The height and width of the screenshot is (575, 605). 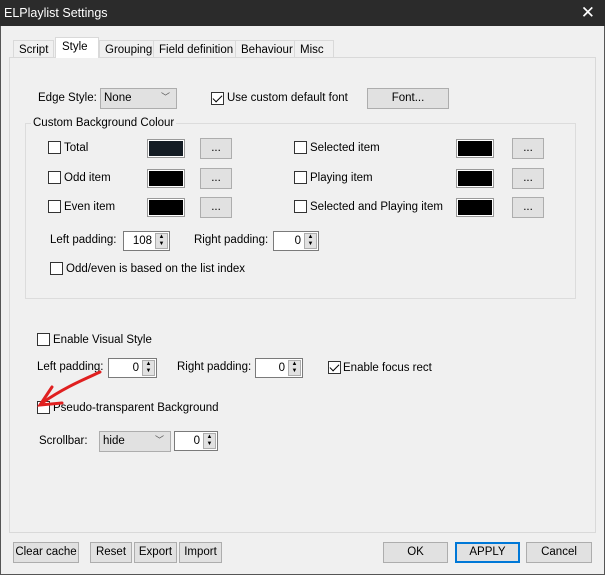 What do you see at coordinates (111, 552) in the screenshot?
I see `reset-button: Reset` at bounding box center [111, 552].